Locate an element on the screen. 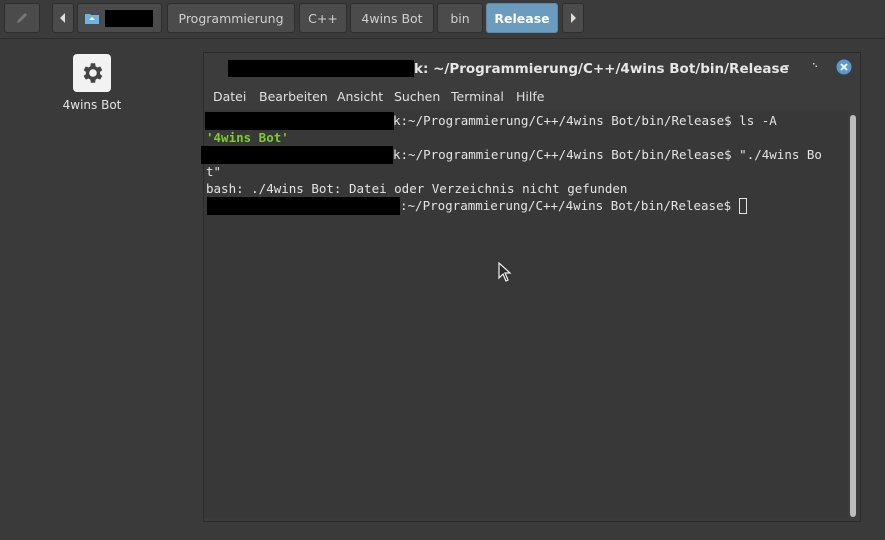 This screenshot has height=540, width=885. menu-ansicht: Ansicht is located at coordinates (360, 96).